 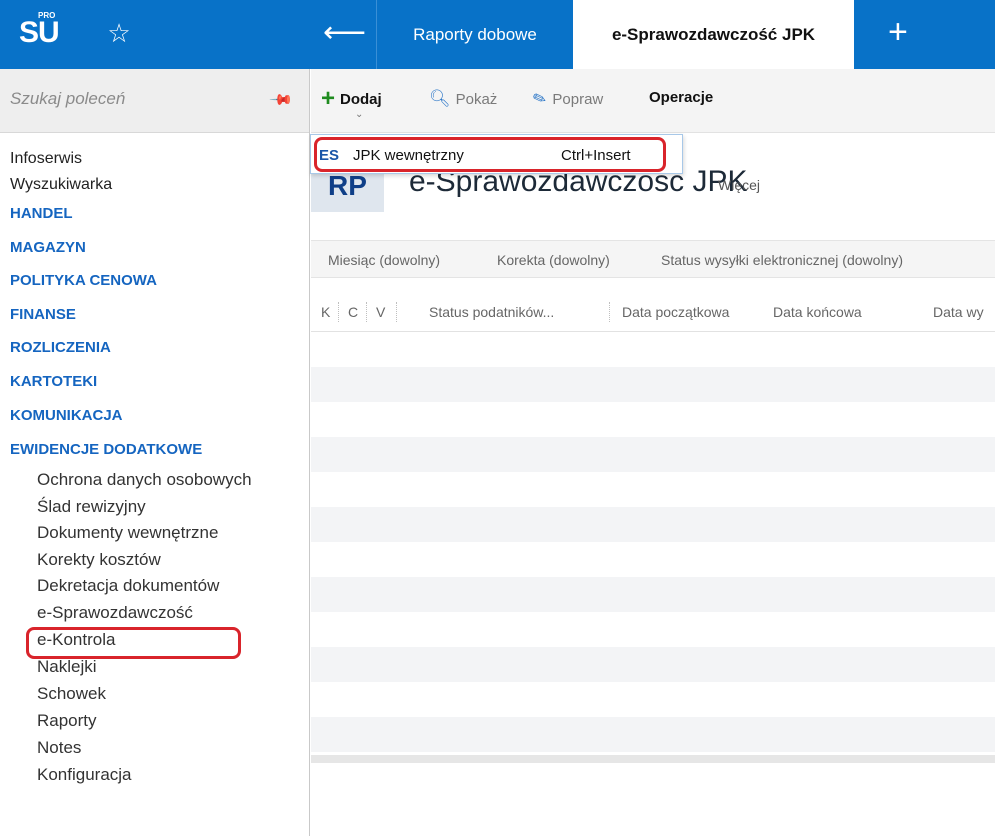 What do you see at coordinates (553, 260) in the screenshot?
I see `filter-correction: Korekta (dowolny)` at bounding box center [553, 260].